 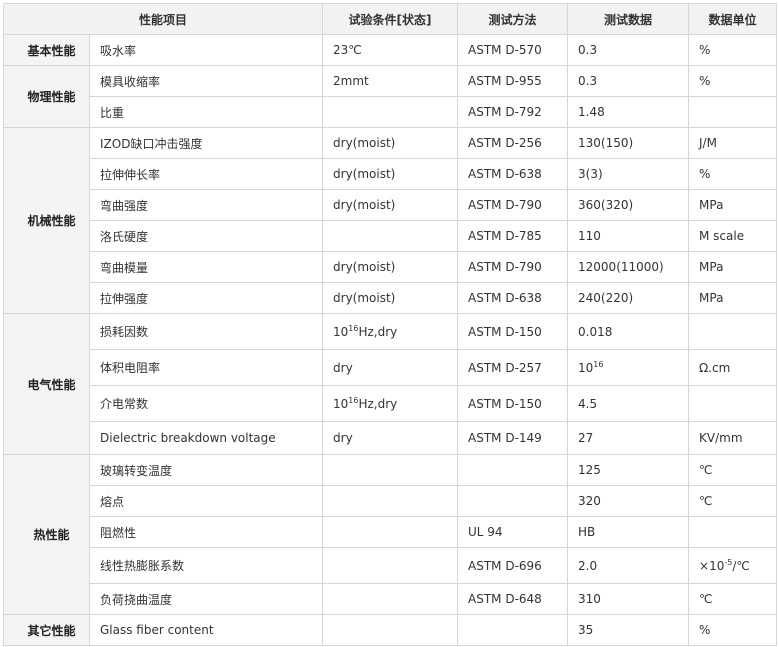 I want to click on method-cell: ASTM D-648, so click(x=513, y=599).